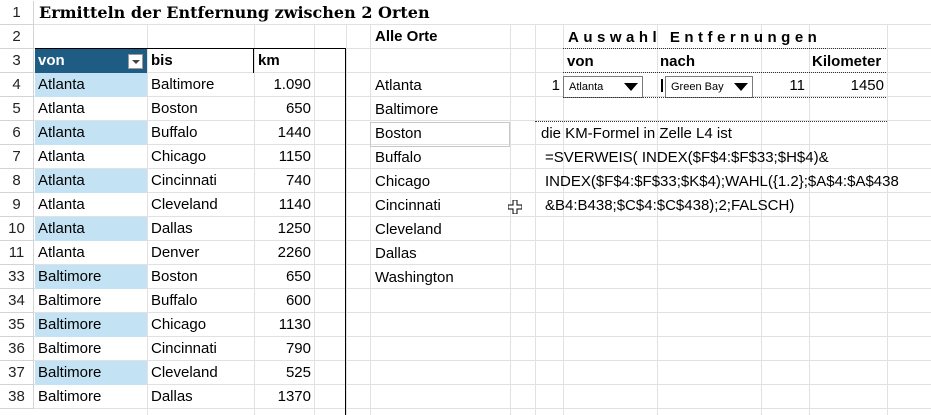 Image resolution: width=931 pixels, height=415 pixels. Describe the element at coordinates (17, 205) in the screenshot. I see `row-header: 9` at that location.